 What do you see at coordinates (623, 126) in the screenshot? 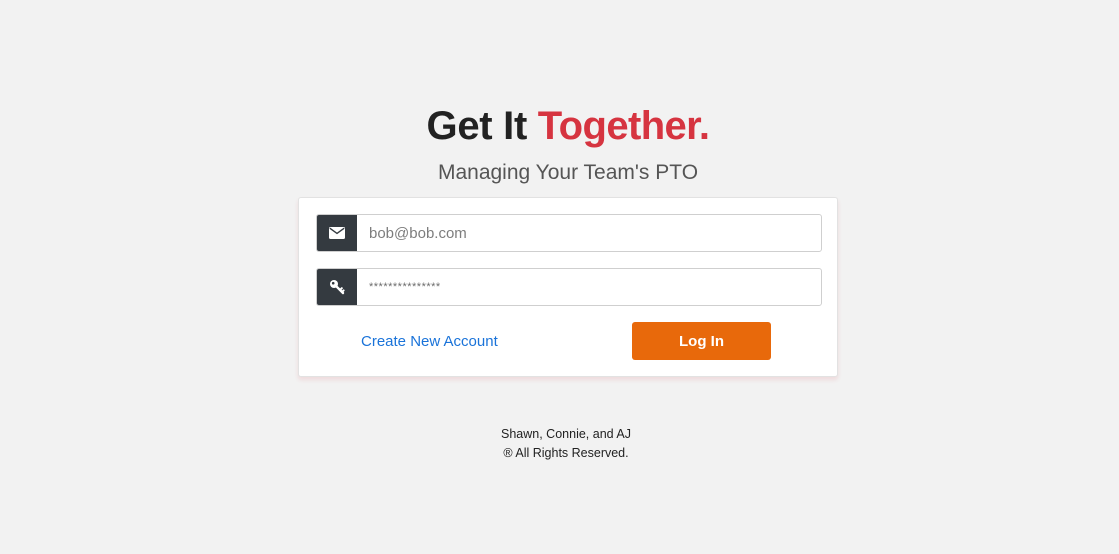
I see `title-accent: Together.` at bounding box center [623, 126].